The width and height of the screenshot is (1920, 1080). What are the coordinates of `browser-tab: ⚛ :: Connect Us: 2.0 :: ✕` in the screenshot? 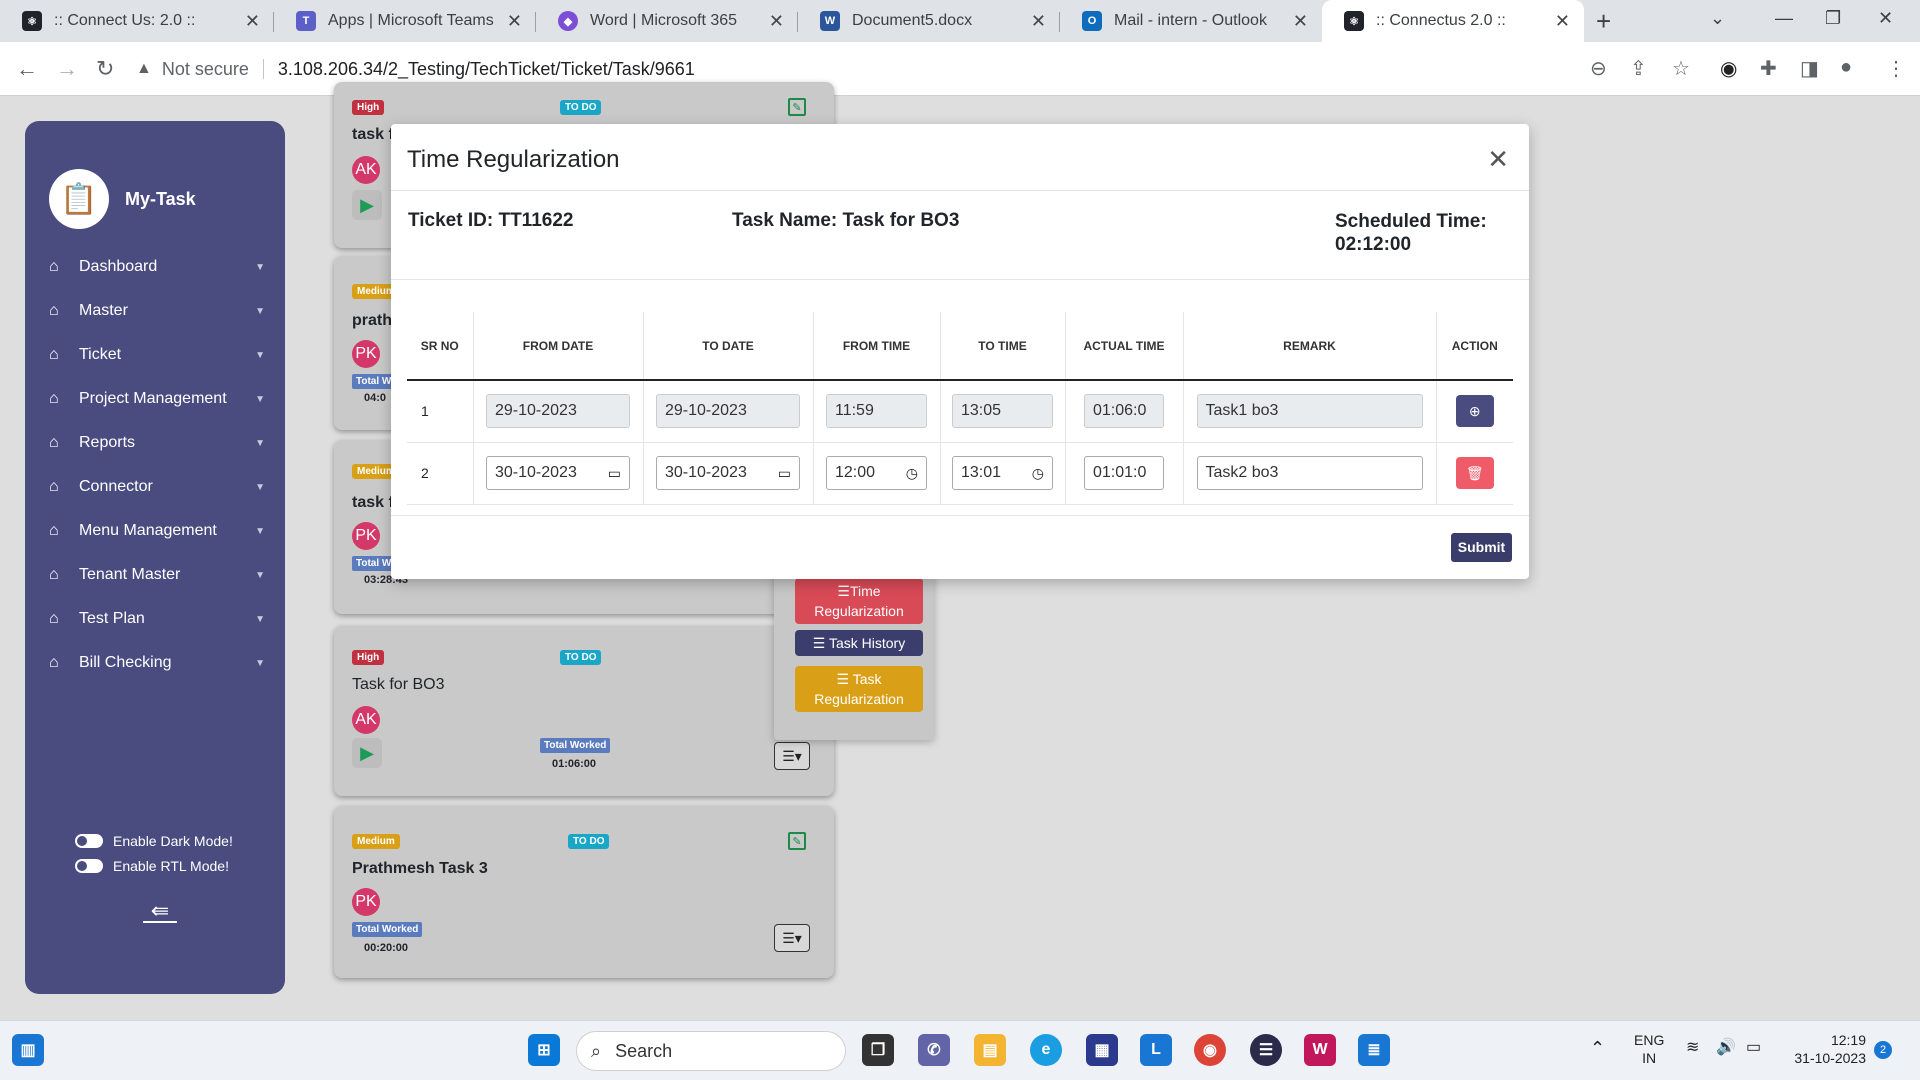 It's located at (137, 21).